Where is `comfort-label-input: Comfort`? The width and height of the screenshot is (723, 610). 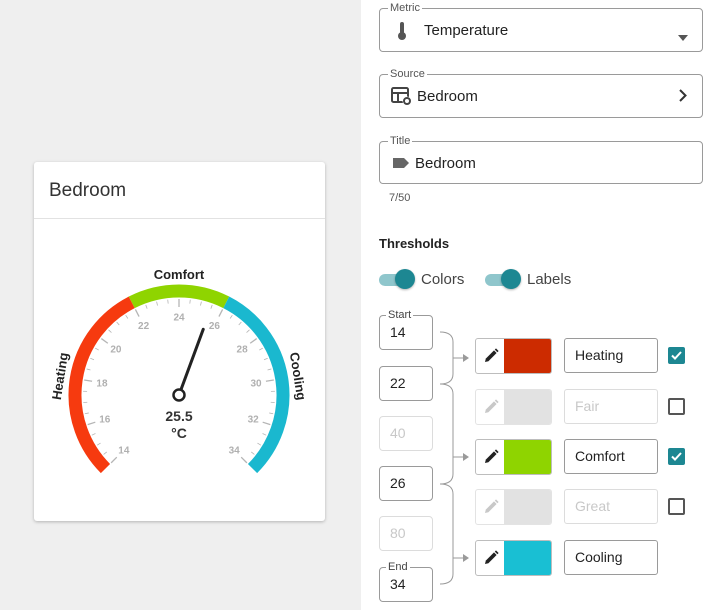
comfort-label-input: Comfort is located at coordinates (611, 456).